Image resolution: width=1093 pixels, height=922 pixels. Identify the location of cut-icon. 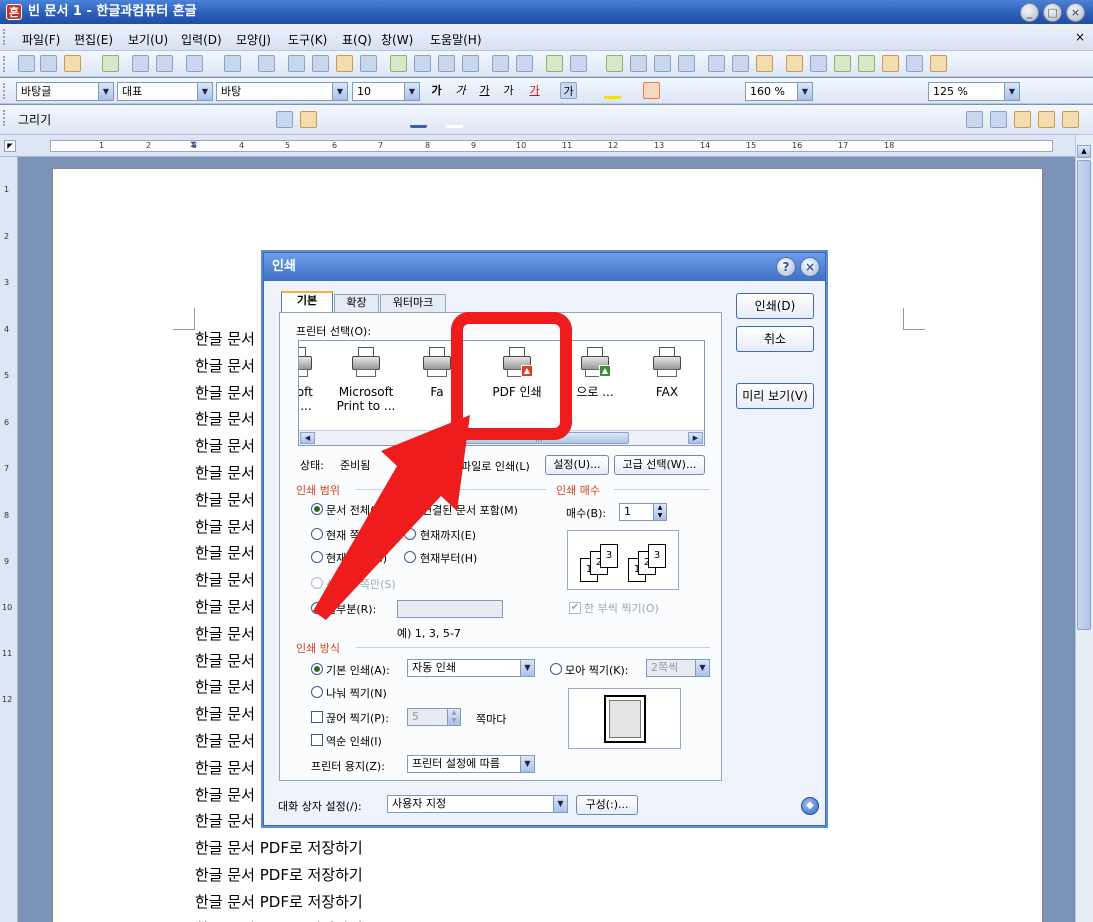
(296, 63).